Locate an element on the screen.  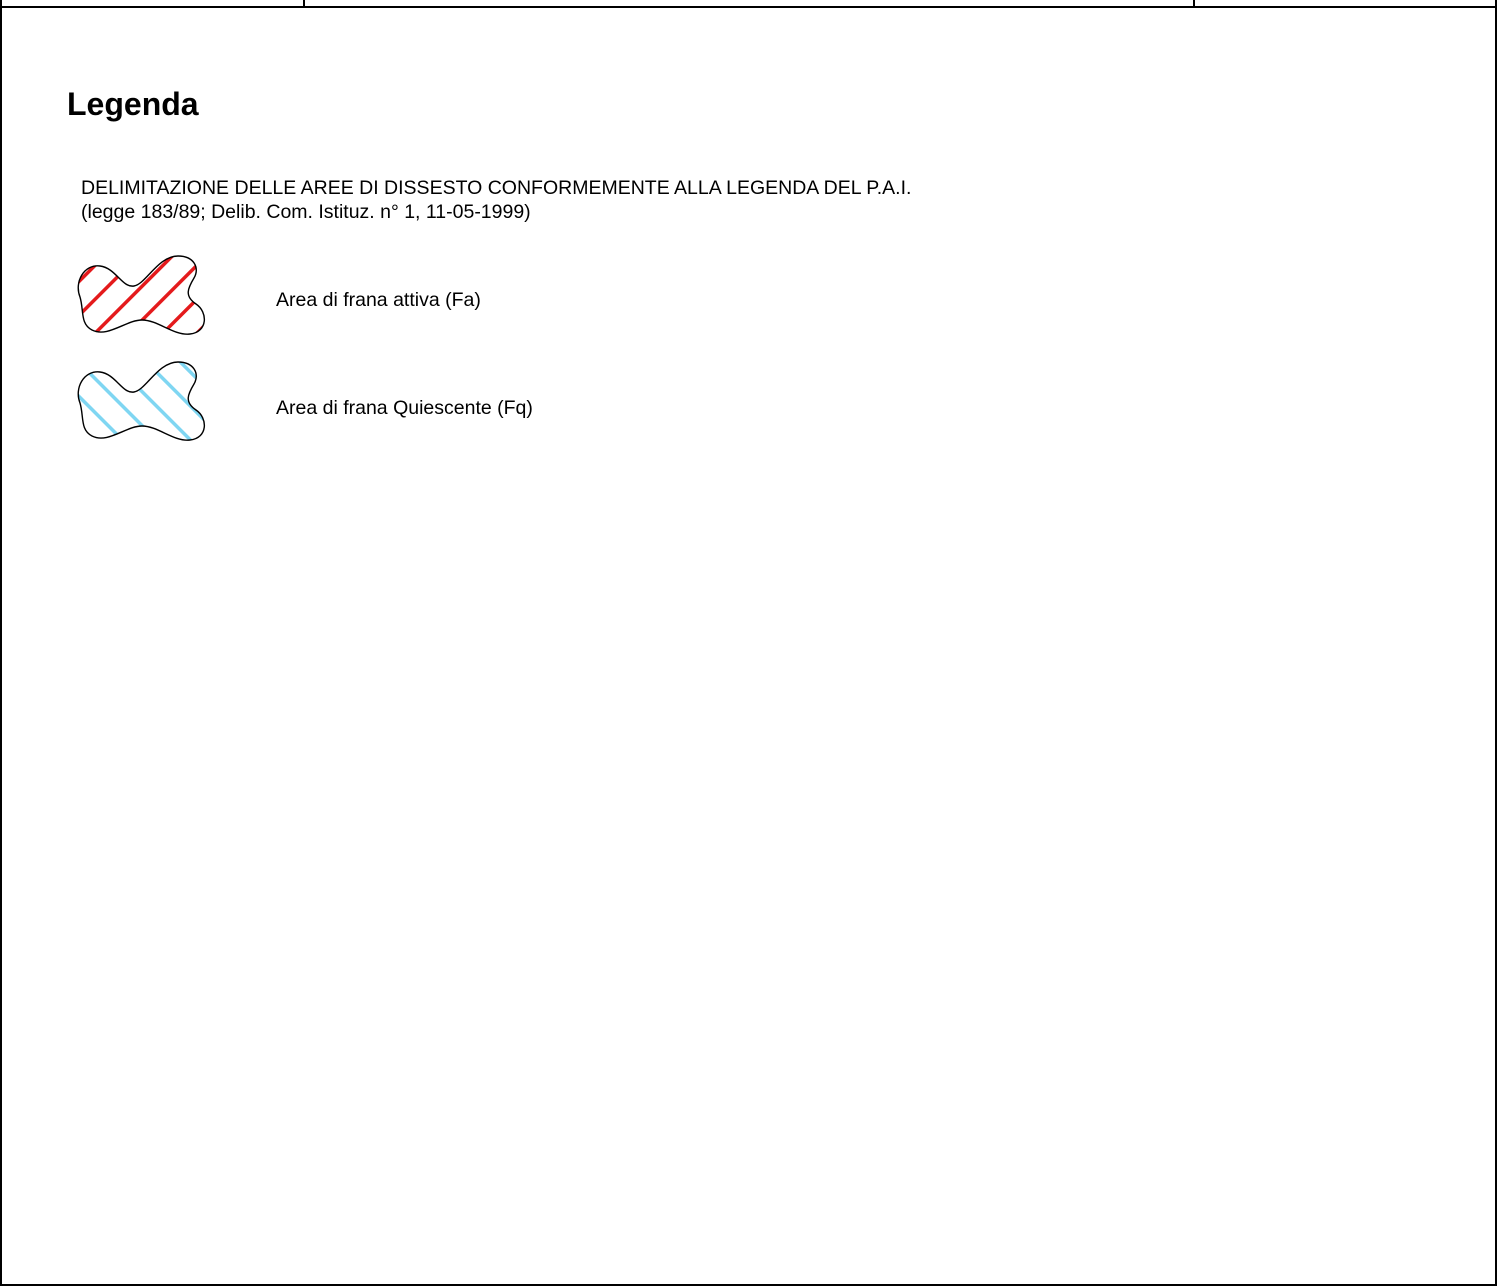
legend-item-active-landslide: Area di frana attiva (Fa) is located at coordinates (472, 297).